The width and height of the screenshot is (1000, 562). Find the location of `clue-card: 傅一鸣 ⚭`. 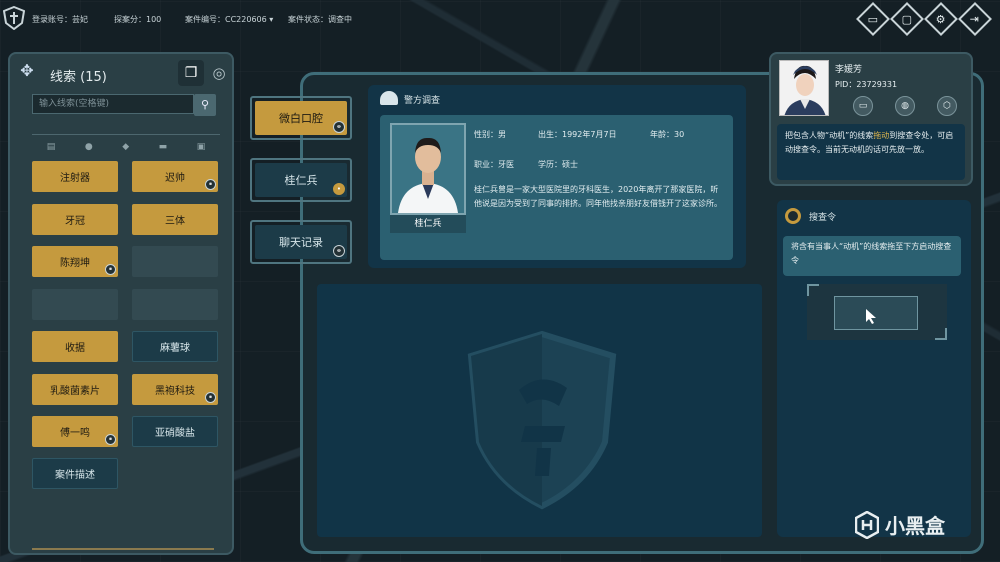

clue-card: 傅一鸣 ⚭ is located at coordinates (75, 431).